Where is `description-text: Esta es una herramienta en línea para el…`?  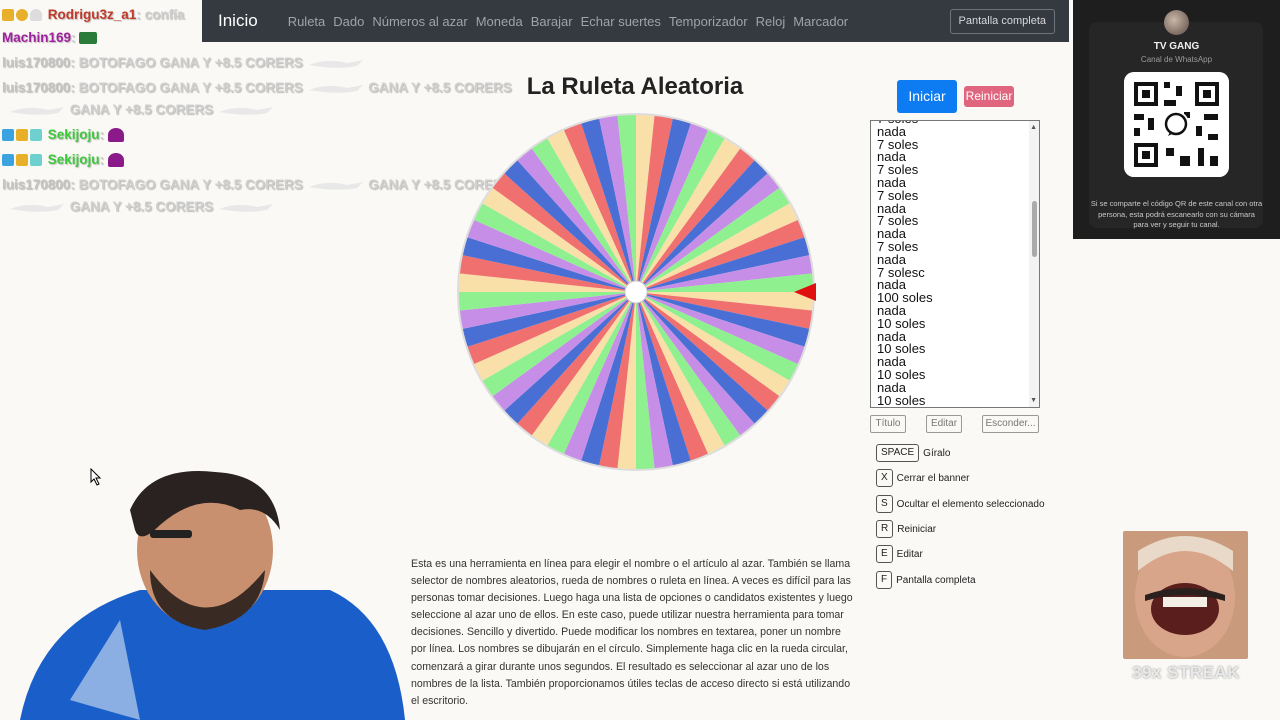 description-text: Esta es una herramienta en línea para el… is located at coordinates (632, 632).